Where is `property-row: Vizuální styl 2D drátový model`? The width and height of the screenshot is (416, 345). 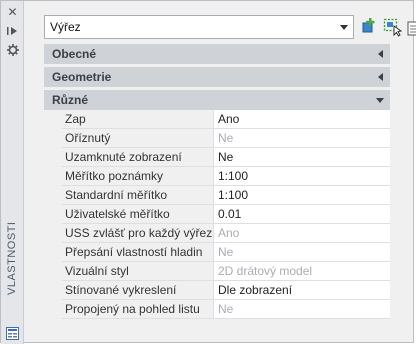
property-row: Vizuální styl 2D drátový model is located at coordinates (226, 271).